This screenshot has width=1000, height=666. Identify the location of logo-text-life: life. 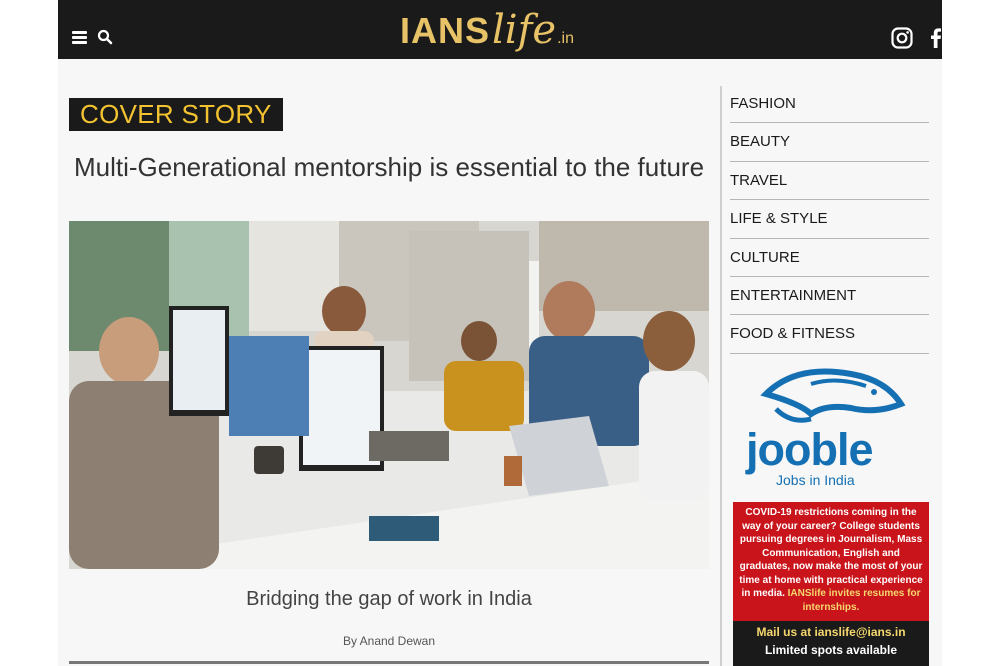
(524, 30).